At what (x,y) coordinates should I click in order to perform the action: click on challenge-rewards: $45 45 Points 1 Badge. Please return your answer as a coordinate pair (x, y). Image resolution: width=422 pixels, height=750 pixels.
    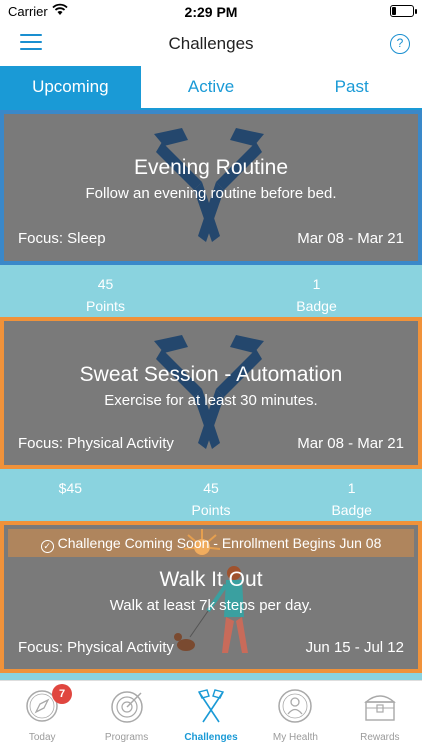
    Looking at the image, I should click on (211, 495).